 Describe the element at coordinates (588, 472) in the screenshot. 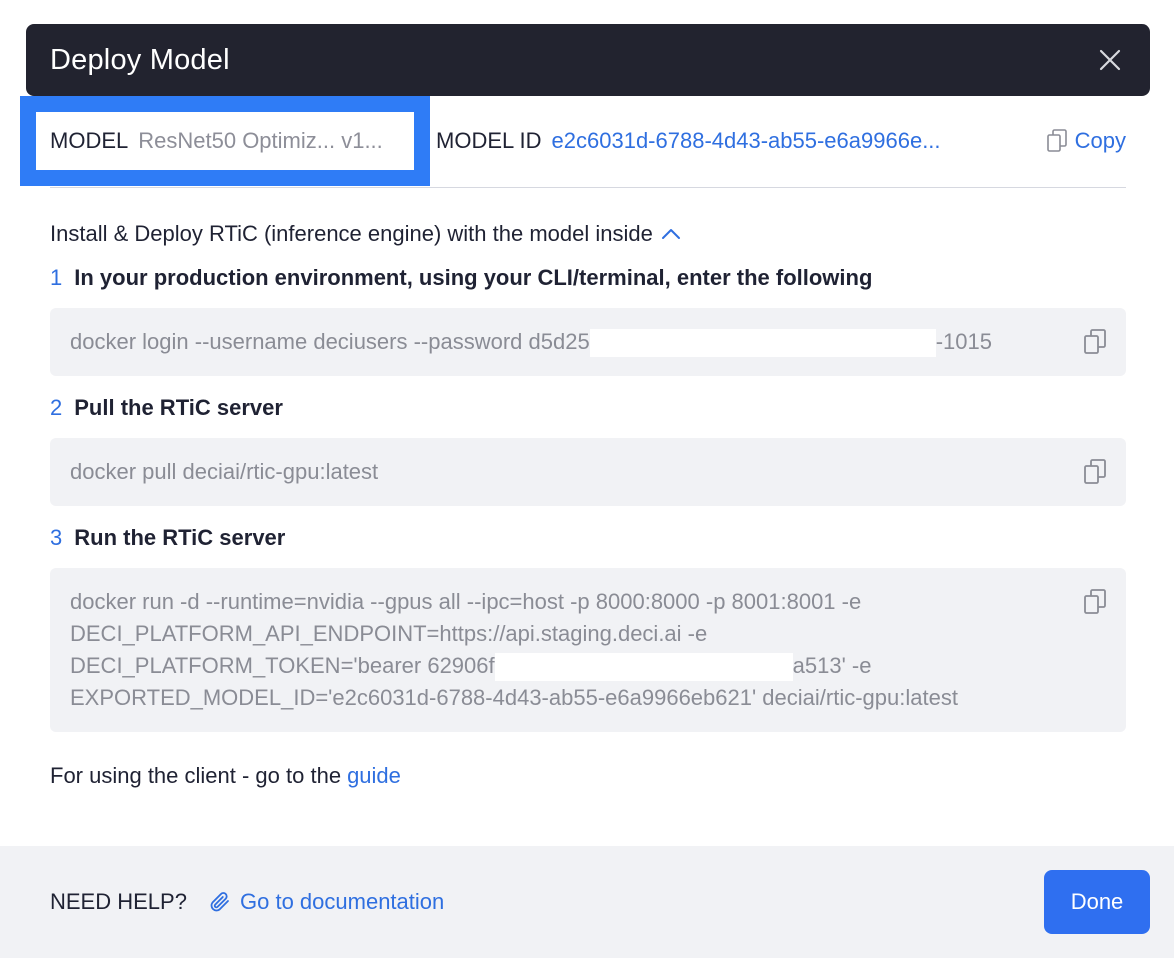

I see `step-2-code: docker pull deciai/rtic-gpu:latest` at that location.